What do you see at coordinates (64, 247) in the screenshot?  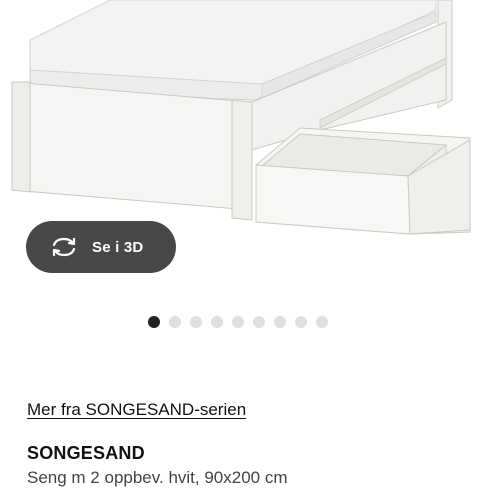 I see `rotate-3d-icon` at bounding box center [64, 247].